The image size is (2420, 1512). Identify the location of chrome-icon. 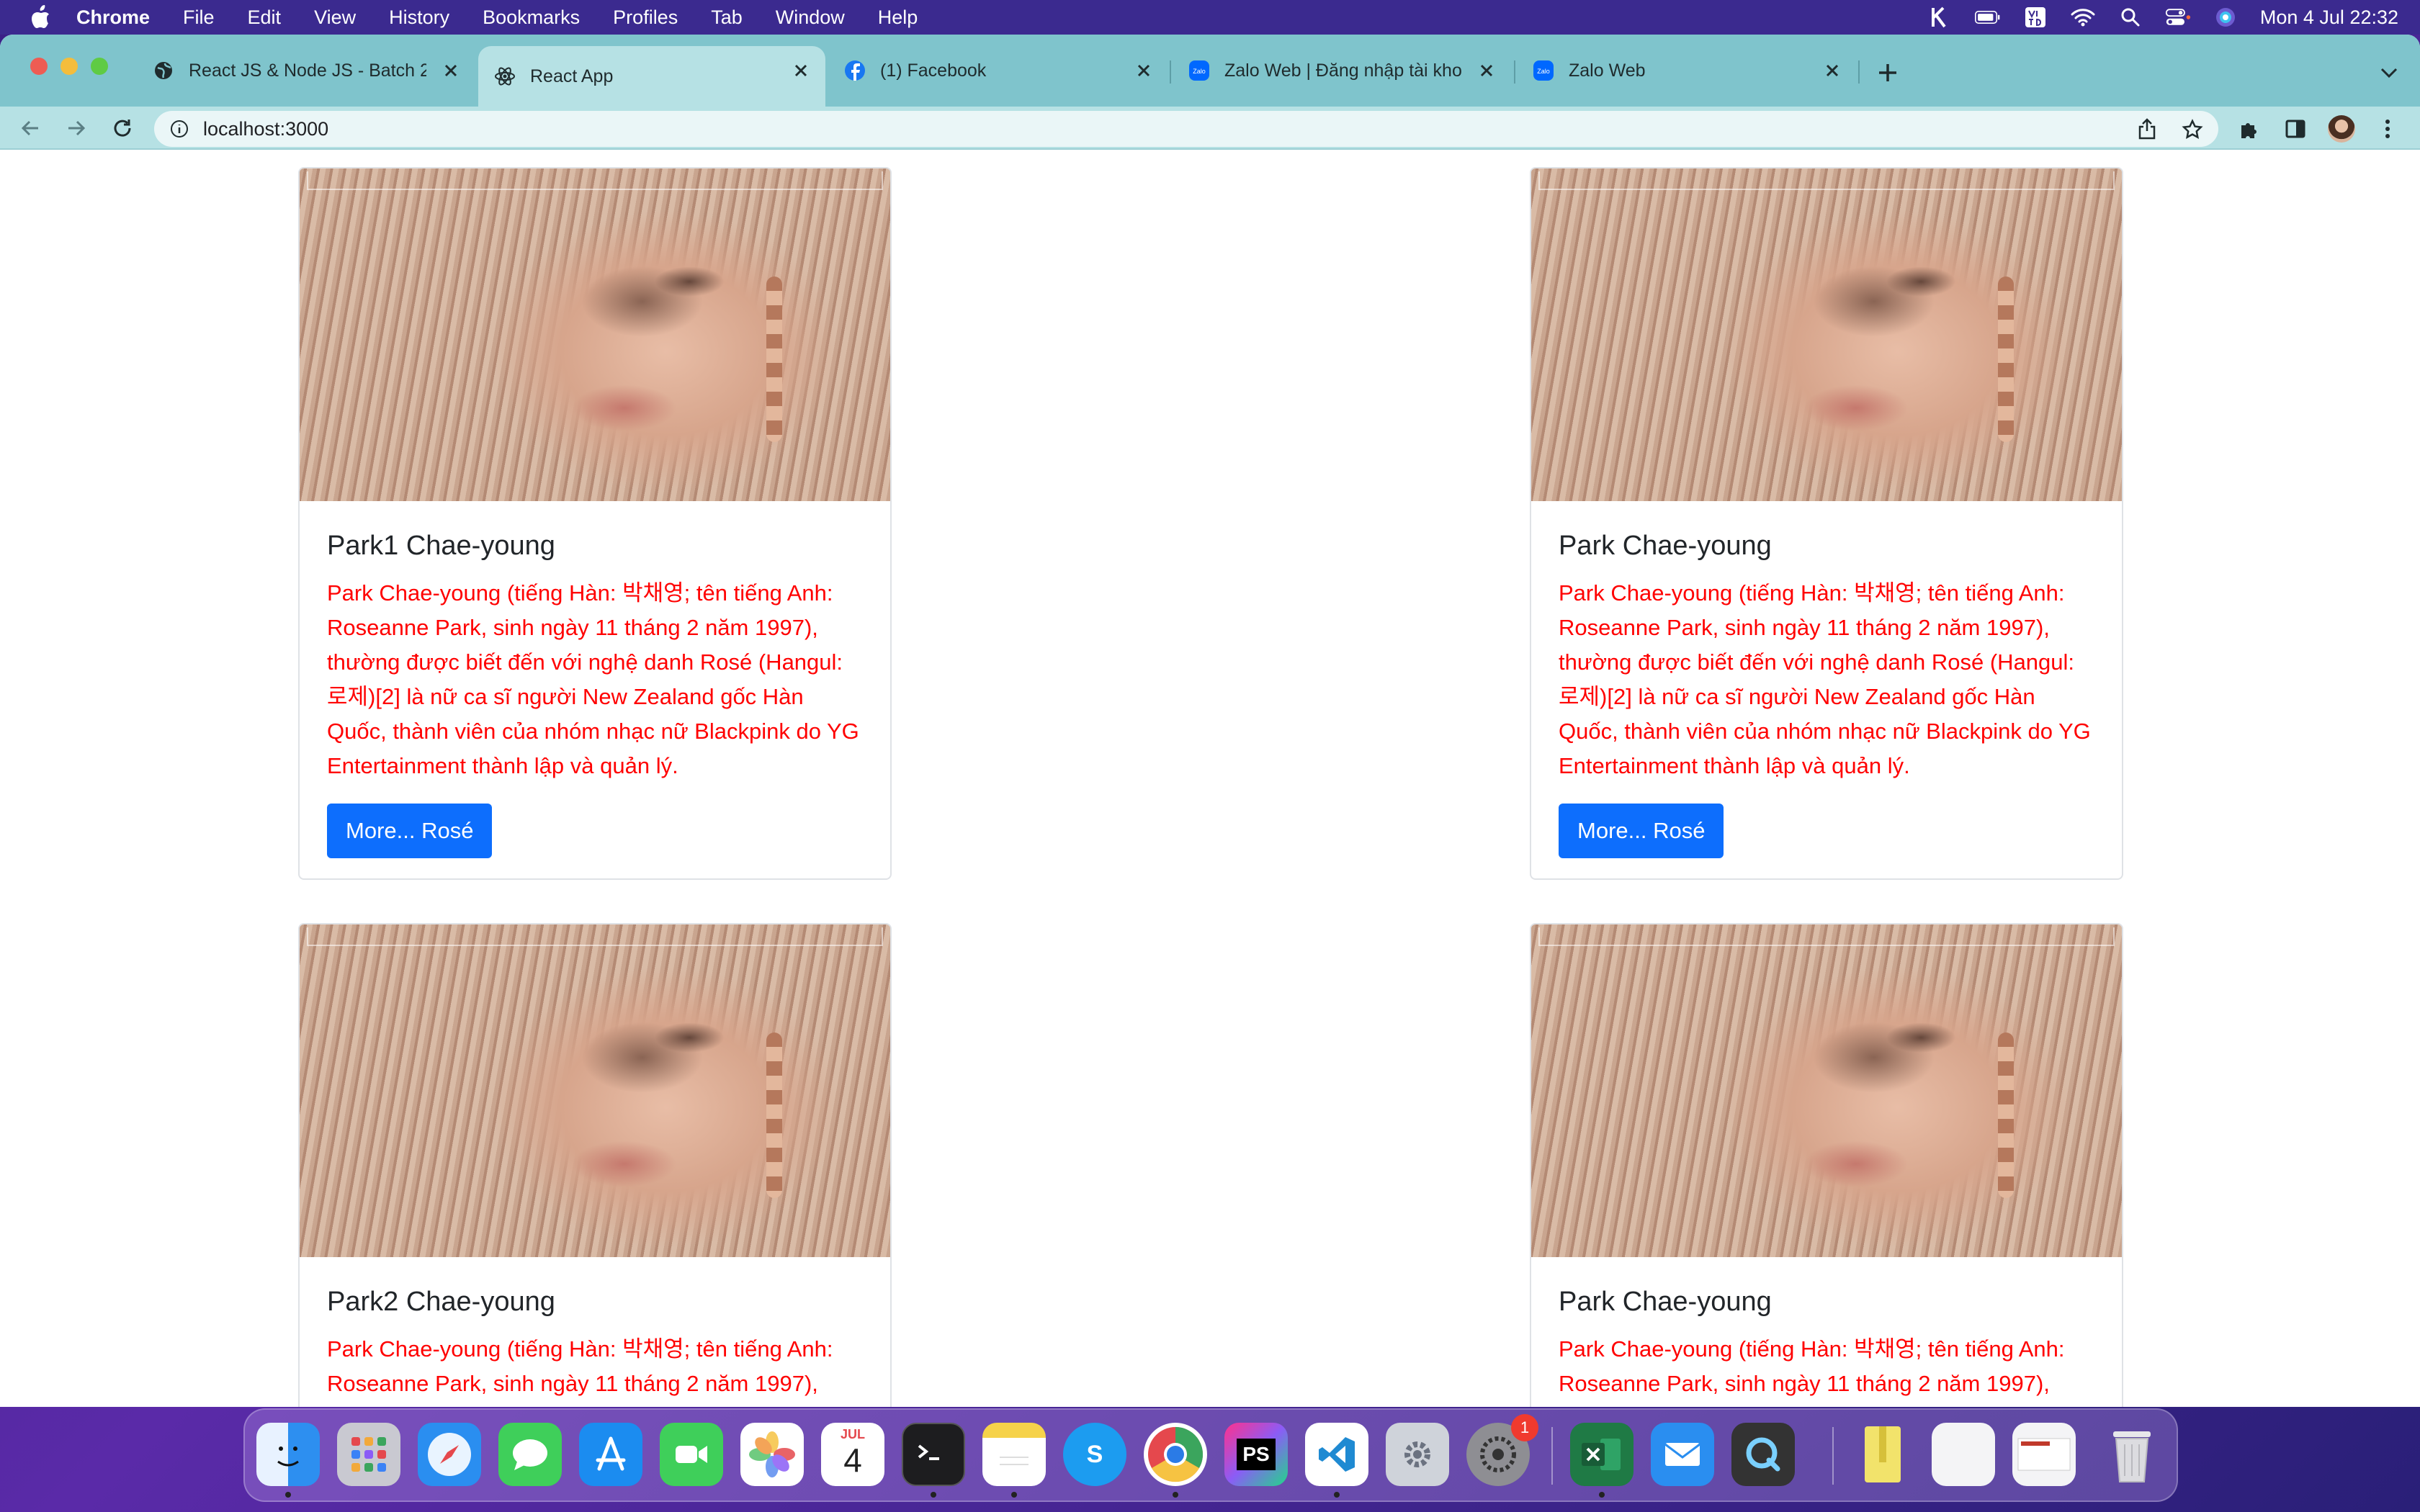
(1175, 1454).